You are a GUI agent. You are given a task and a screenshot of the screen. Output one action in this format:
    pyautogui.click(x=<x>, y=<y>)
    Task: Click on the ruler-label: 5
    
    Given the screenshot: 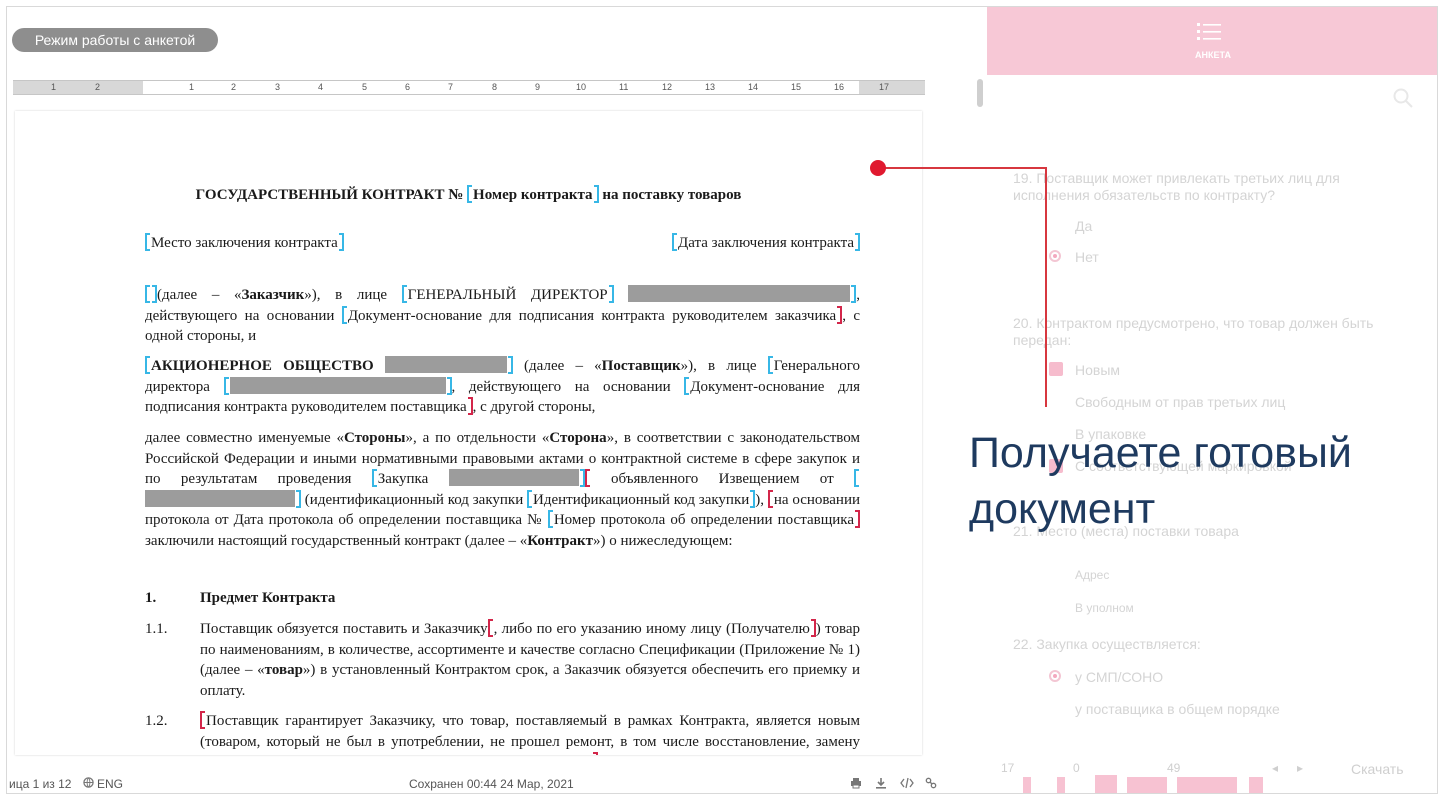 What is the action you would take?
    pyautogui.click(x=365, y=87)
    